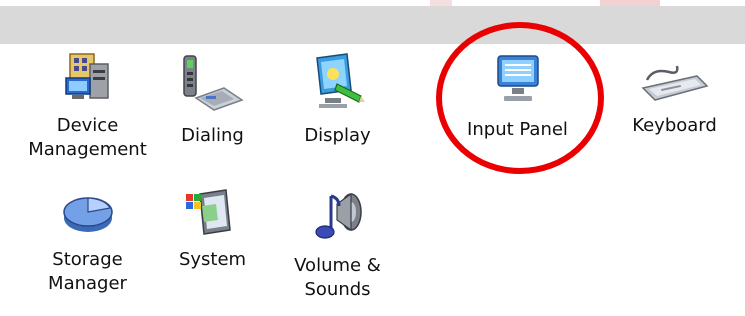 This screenshot has height=316, width=745. What do you see at coordinates (372, 25) in the screenshot?
I see `toolbar-strip` at bounding box center [372, 25].